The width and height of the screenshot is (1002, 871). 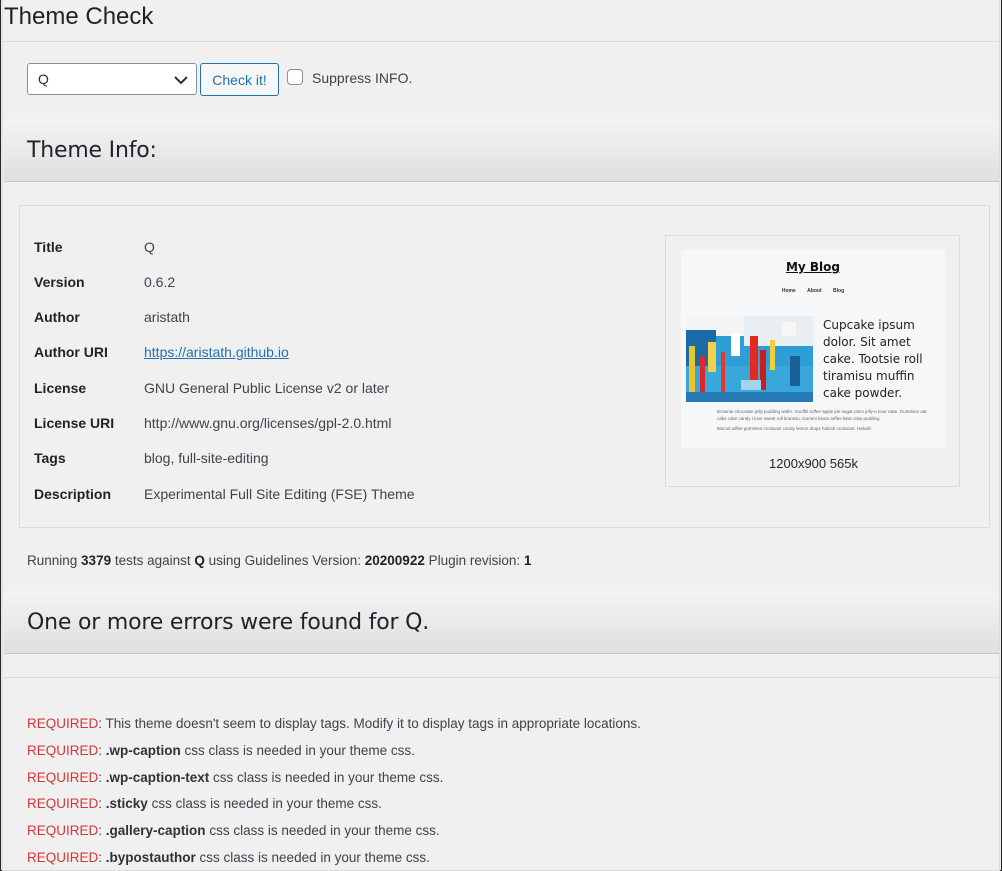 I want to click on tests-count: 3379, so click(x=96, y=560).